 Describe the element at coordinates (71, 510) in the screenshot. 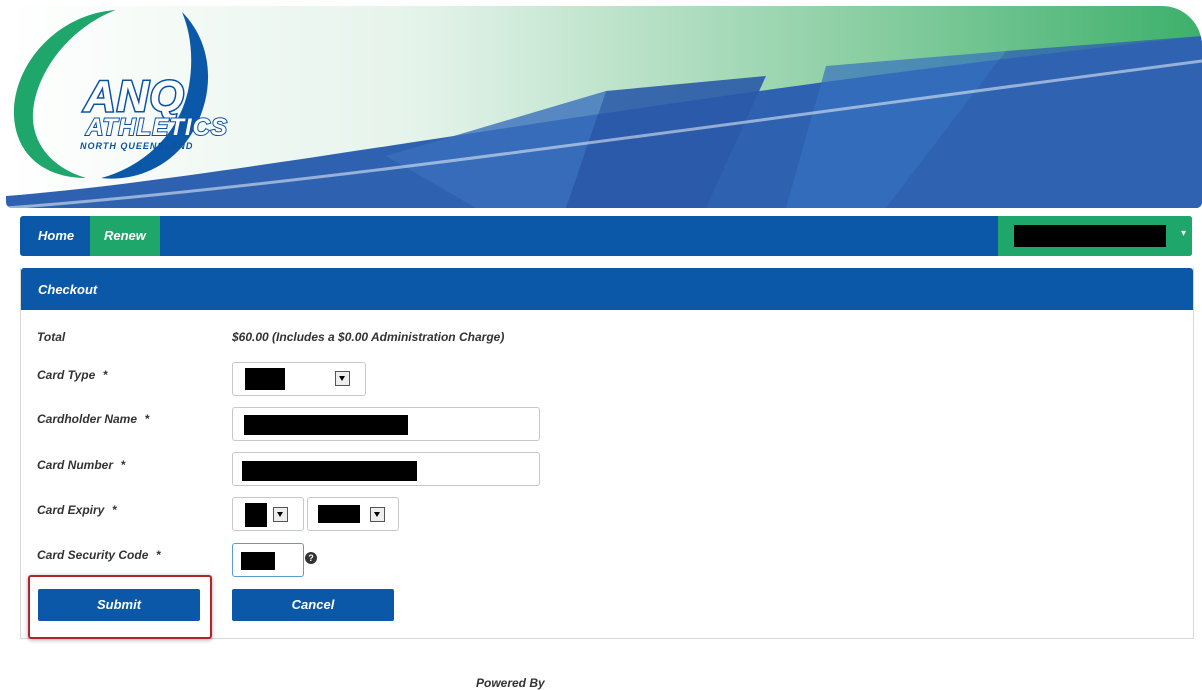

I see `card-expiry-label-text: Card Expiry` at that location.